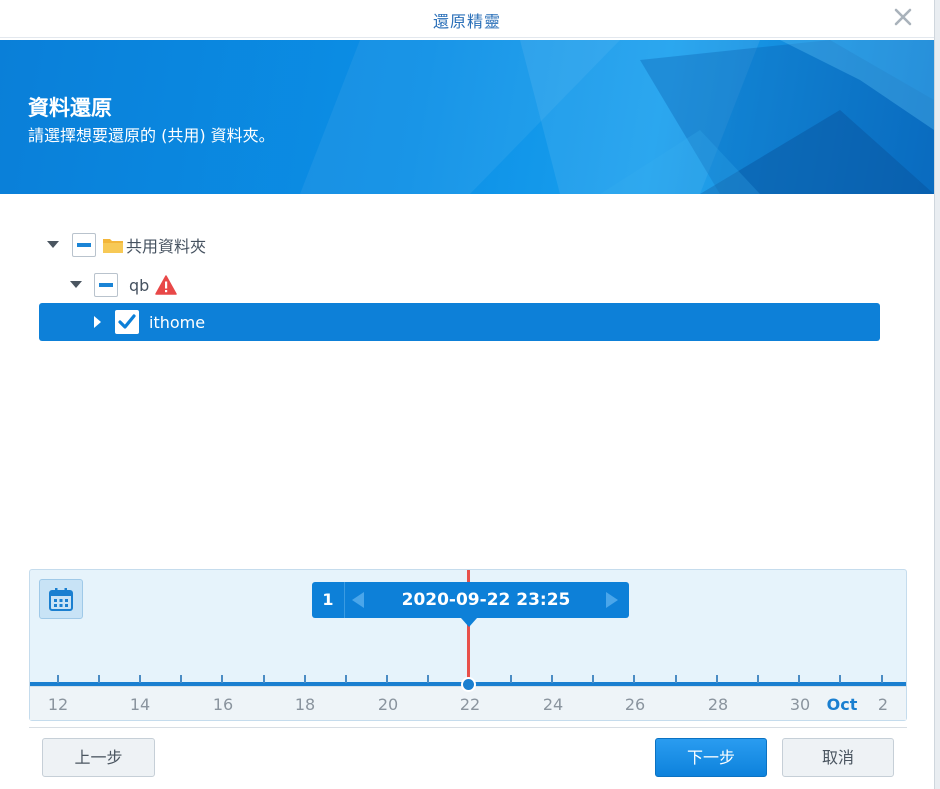 The height and width of the screenshot is (789, 940). What do you see at coordinates (70, 108) in the screenshot?
I see `banner-title: 資料還原` at bounding box center [70, 108].